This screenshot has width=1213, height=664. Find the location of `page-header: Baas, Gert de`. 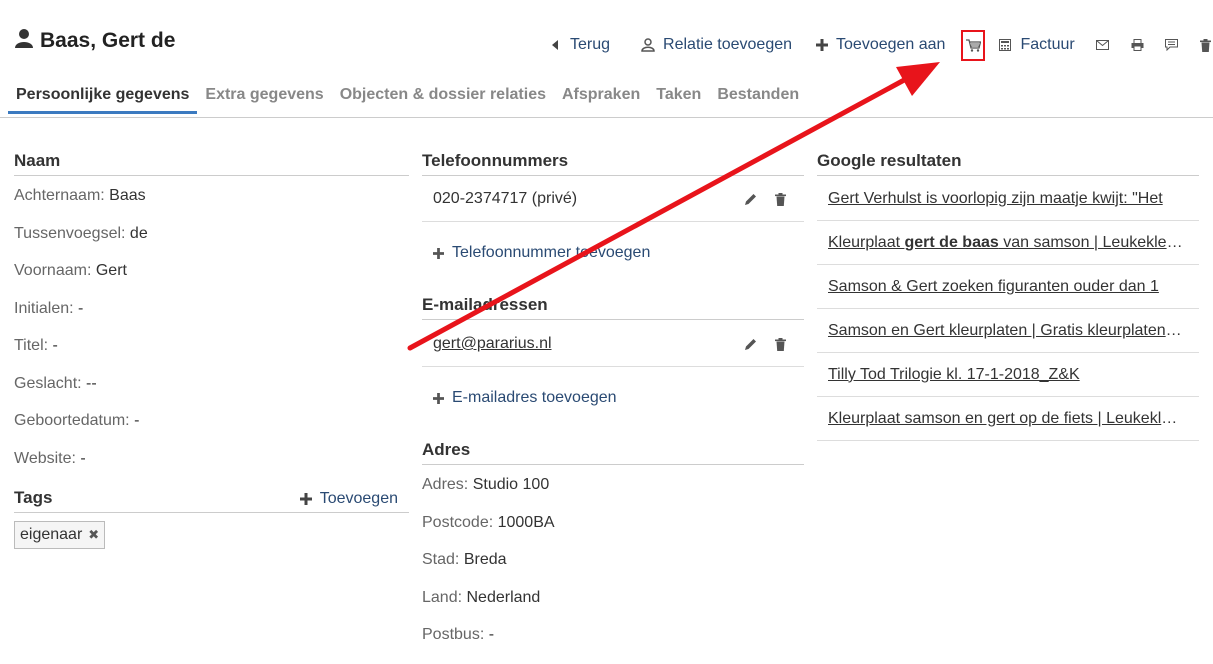

page-header: Baas, Gert de is located at coordinates (94, 40).